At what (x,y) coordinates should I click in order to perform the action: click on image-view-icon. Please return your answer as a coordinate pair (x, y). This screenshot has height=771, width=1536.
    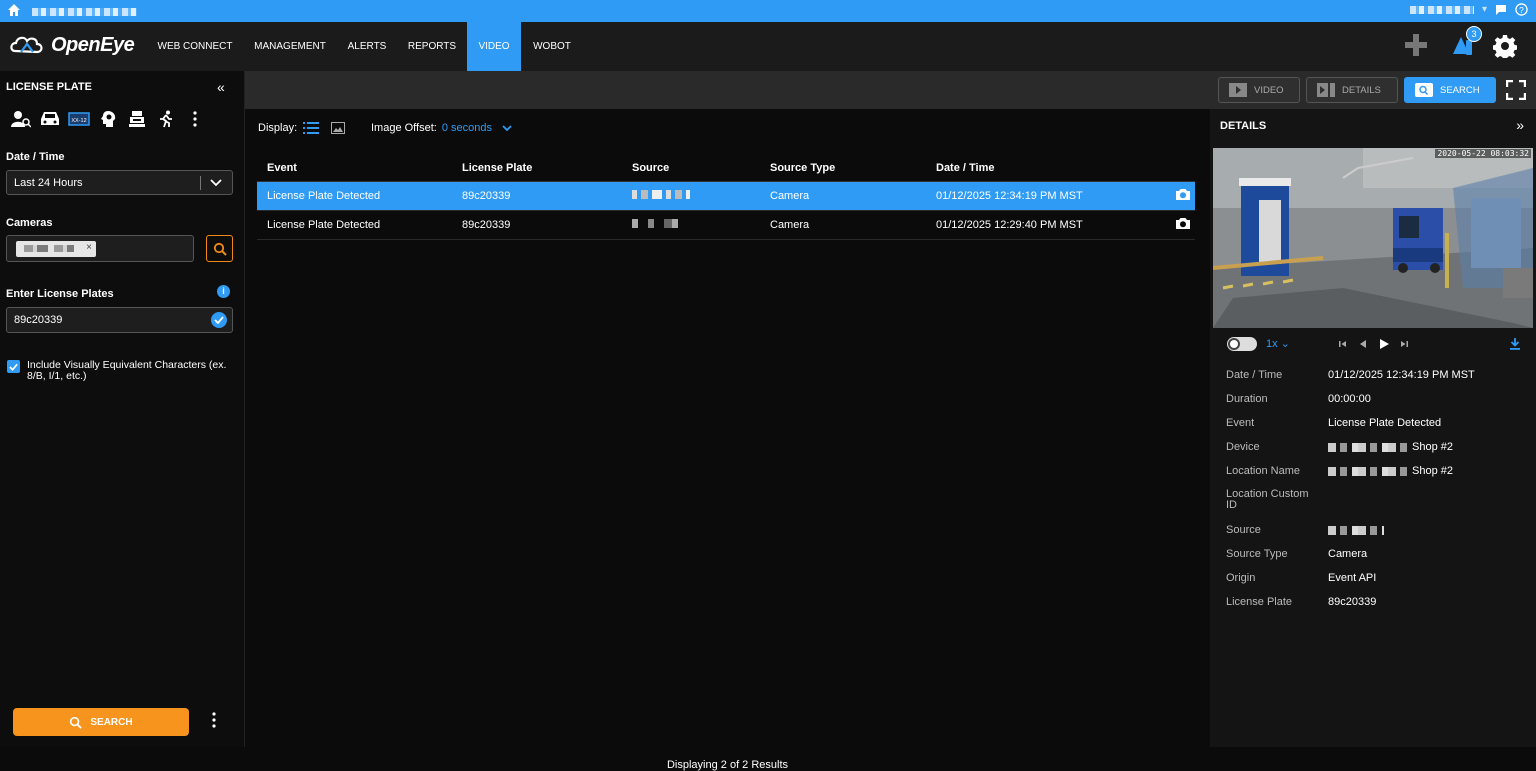
    Looking at the image, I should click on (338, 128).